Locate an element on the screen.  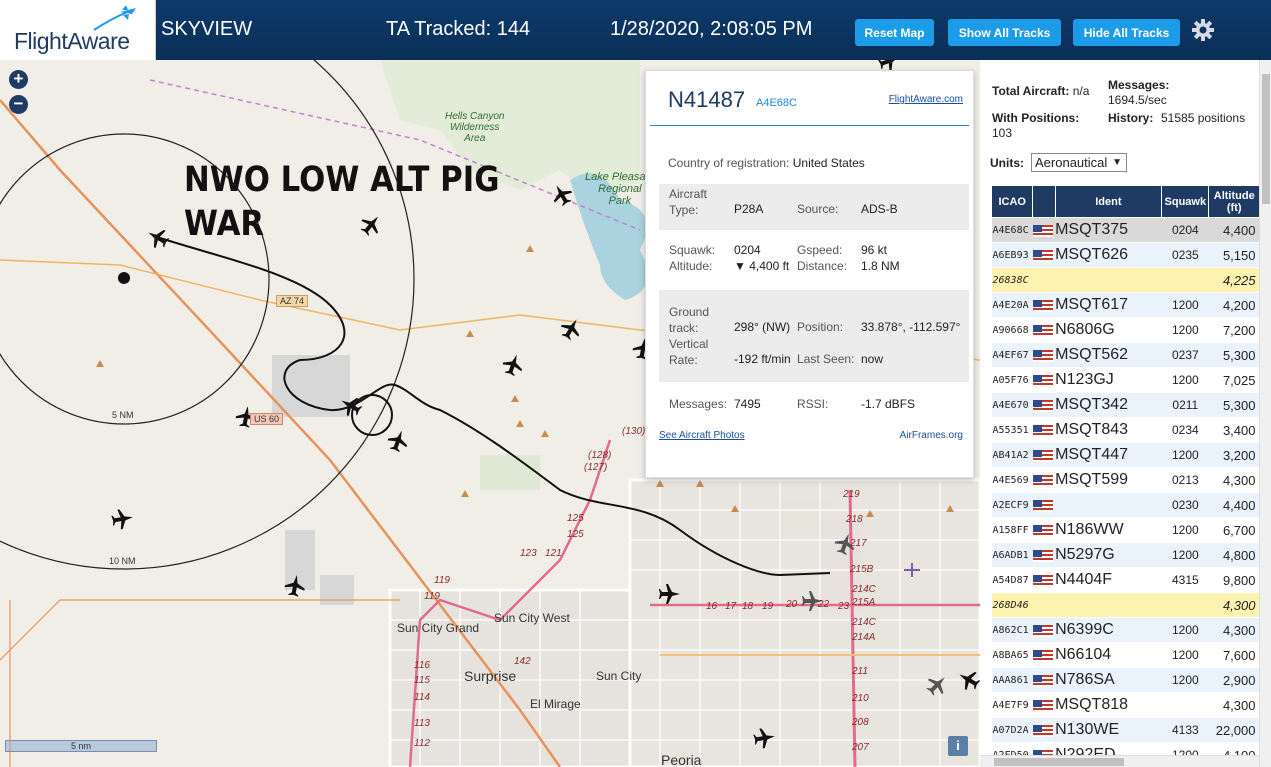
info-button: i is located at coordinates (958, 746).